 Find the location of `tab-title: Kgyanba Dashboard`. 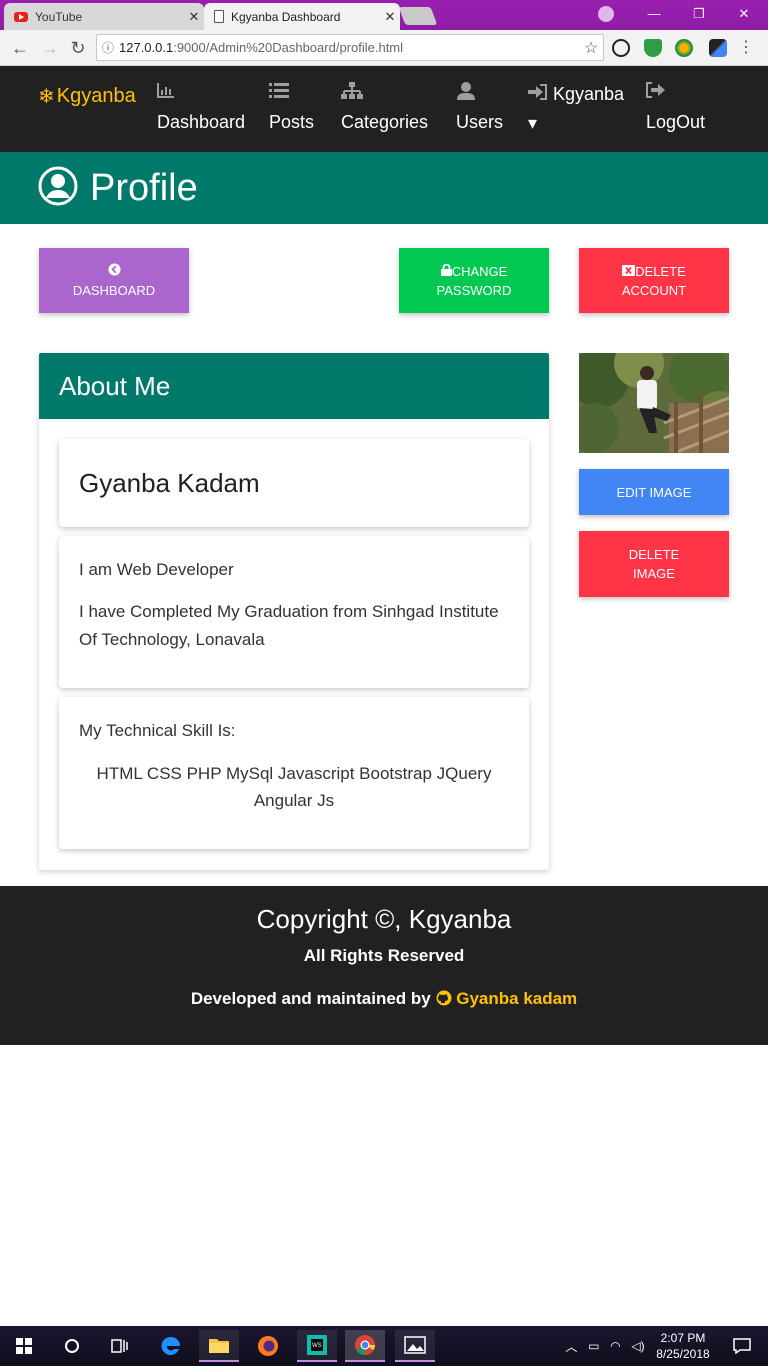

tab-title: Kgyanba Dashboard is located at coordinates (286, 16).